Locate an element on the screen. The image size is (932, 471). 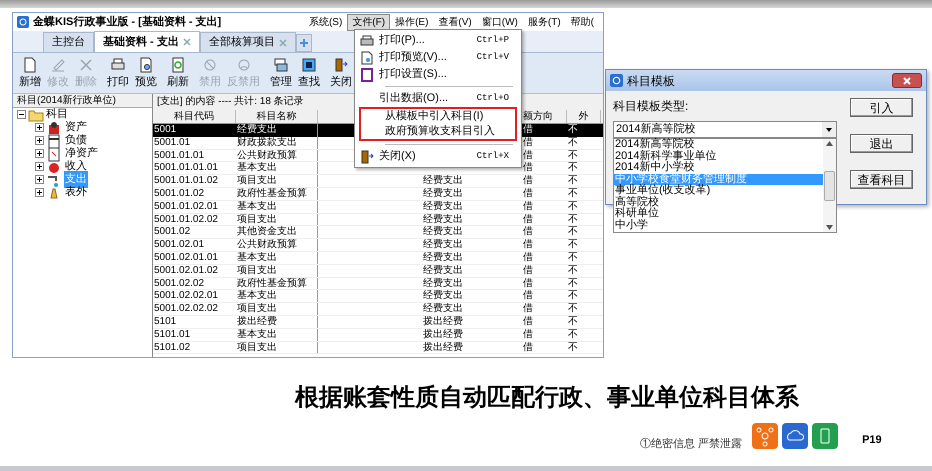
shortcut-label: Ctrl+X is located at coordinates (493, 156).